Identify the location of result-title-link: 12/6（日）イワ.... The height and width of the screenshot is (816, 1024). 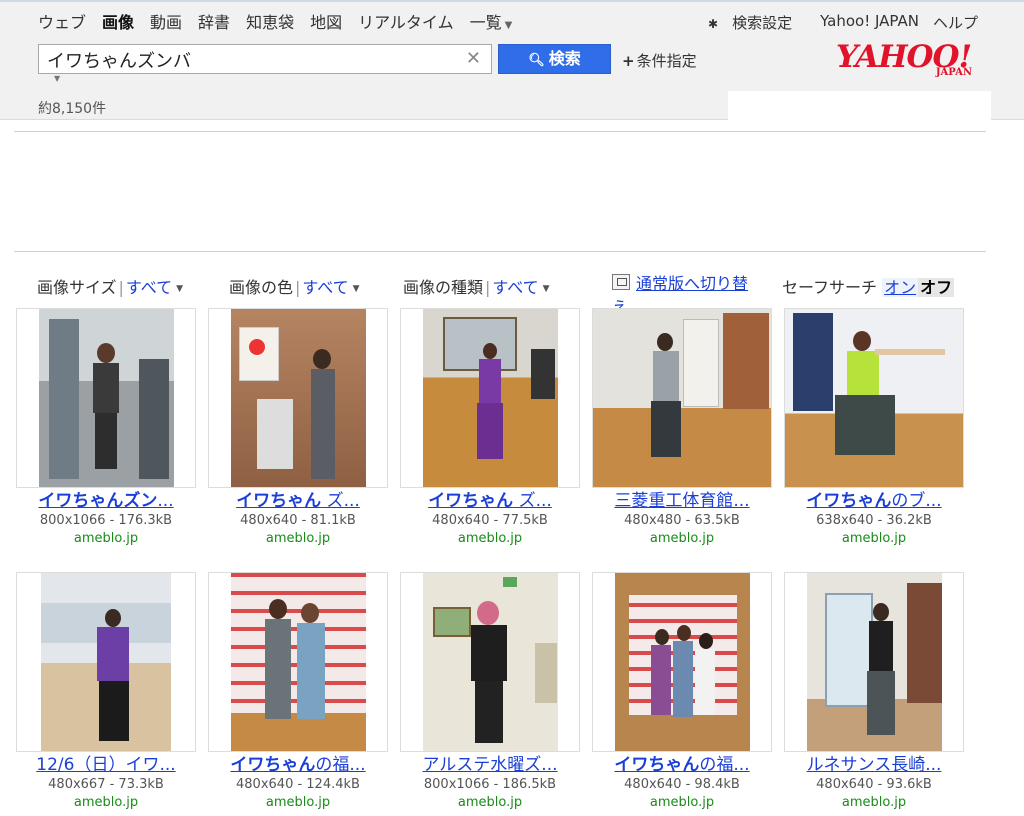
(106, 765).